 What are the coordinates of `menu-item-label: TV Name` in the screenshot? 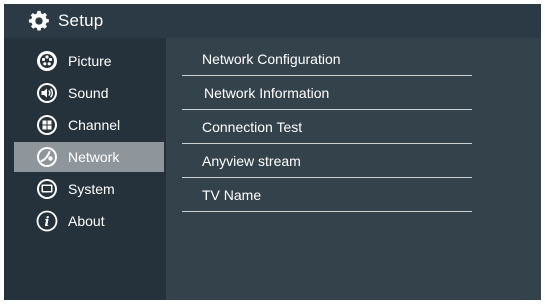 It's located at (232, 194).